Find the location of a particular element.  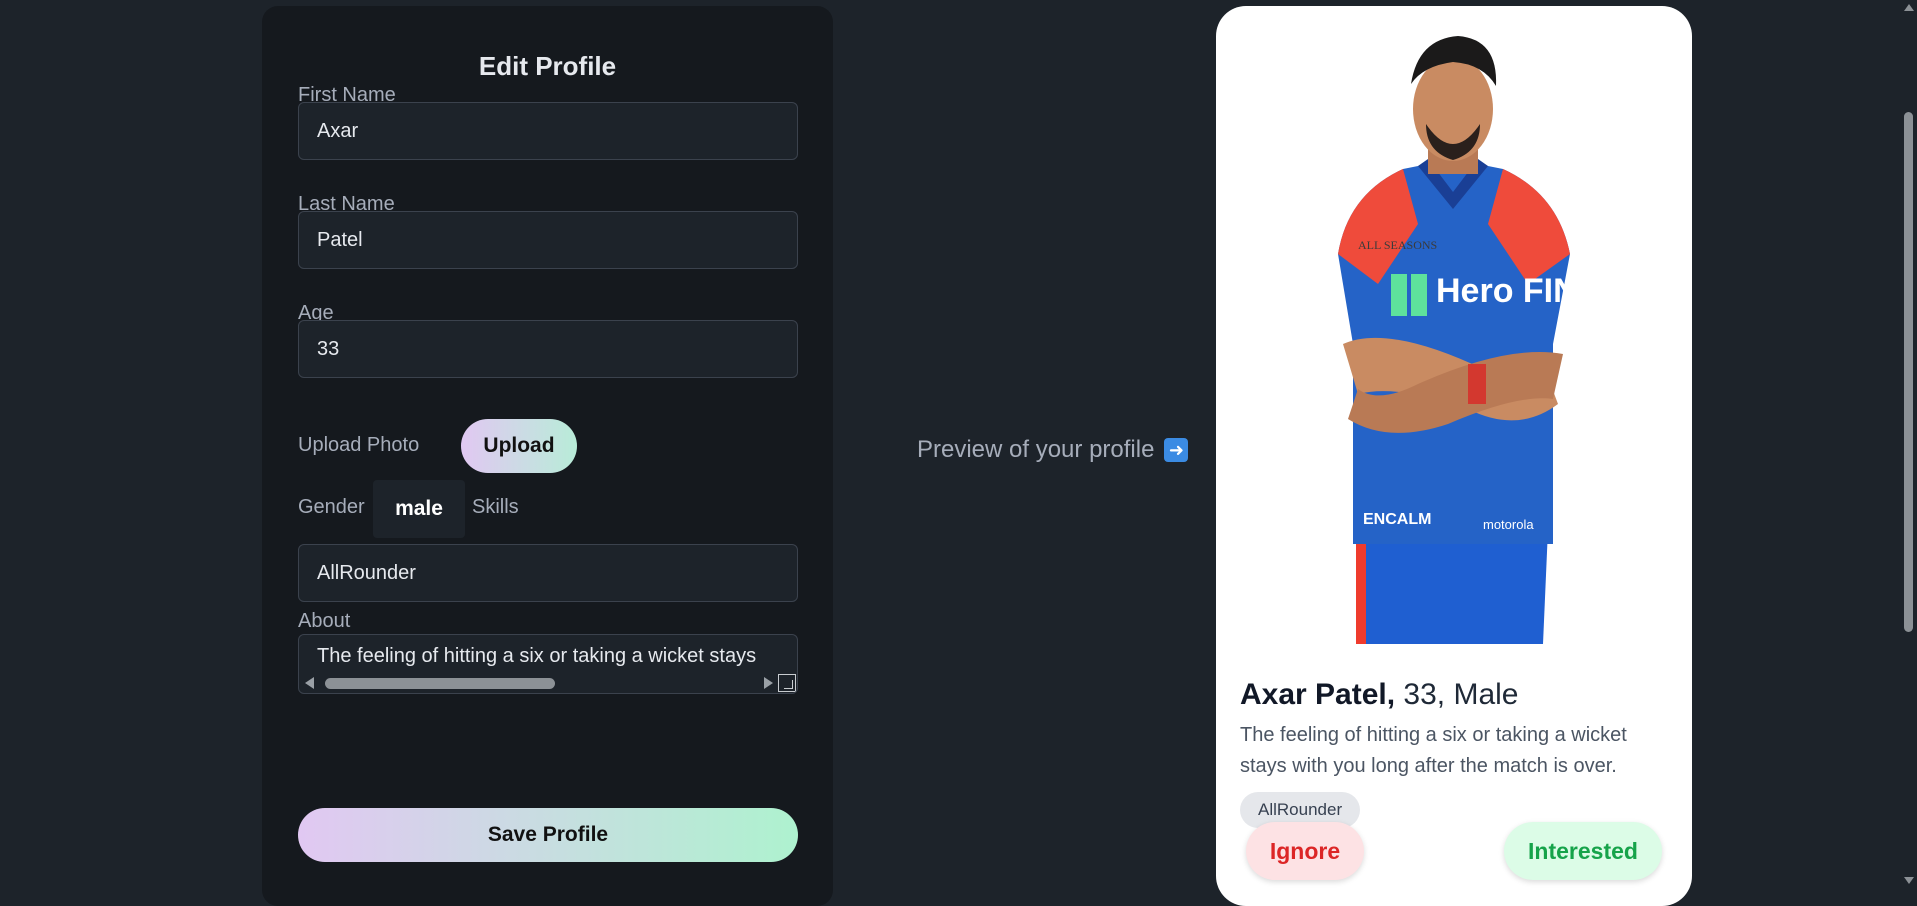

page-vertical-scrollbar is located at coordinates (1909, 444).